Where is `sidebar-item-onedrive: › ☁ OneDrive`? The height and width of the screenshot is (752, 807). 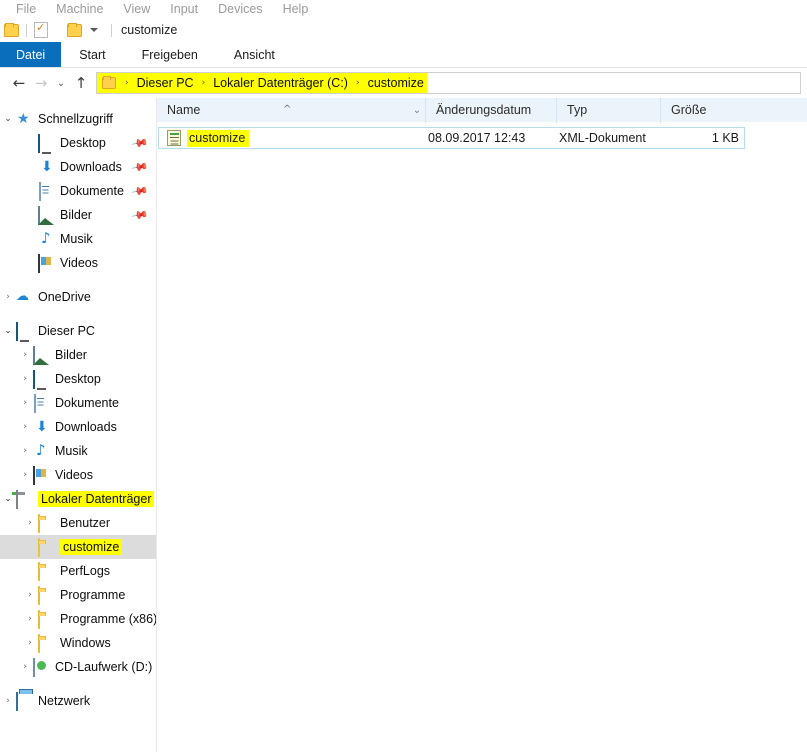 sidebar-item-onedrive: › ☁ OneDrive is located at coordinates (78, 297).